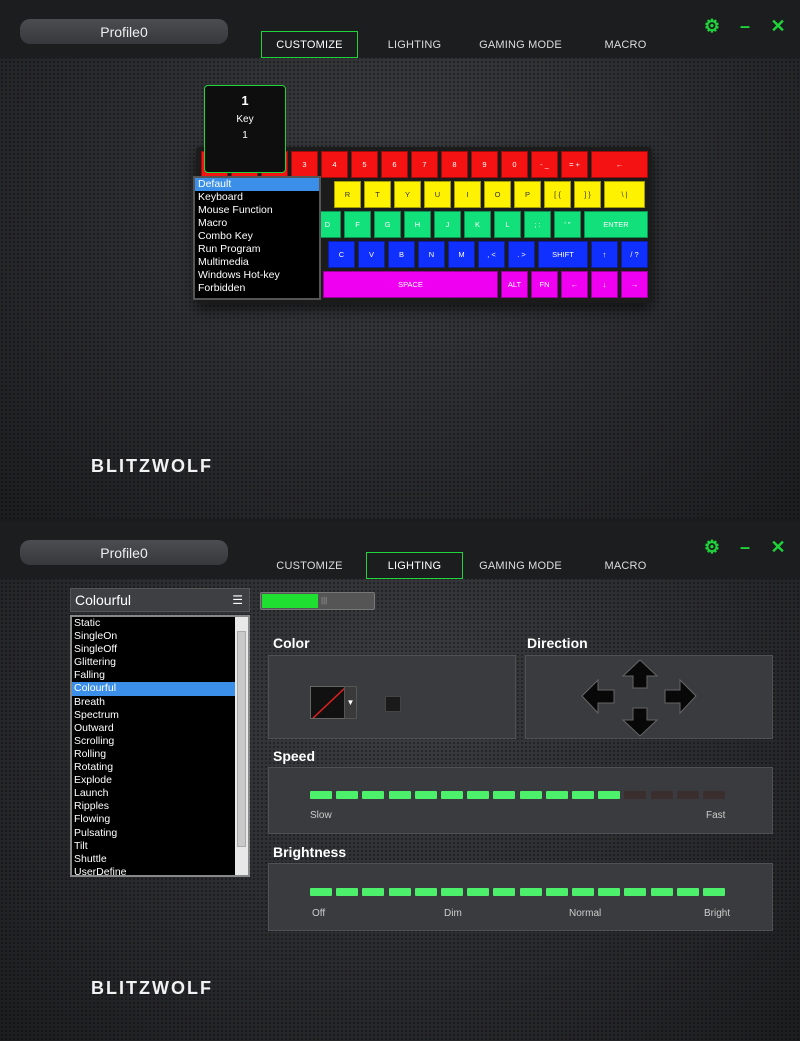 The image size is (800, 1041). Describe the element at coordinates (153, 780) in the screenshot. I see `mode-item: Explode` at that location.